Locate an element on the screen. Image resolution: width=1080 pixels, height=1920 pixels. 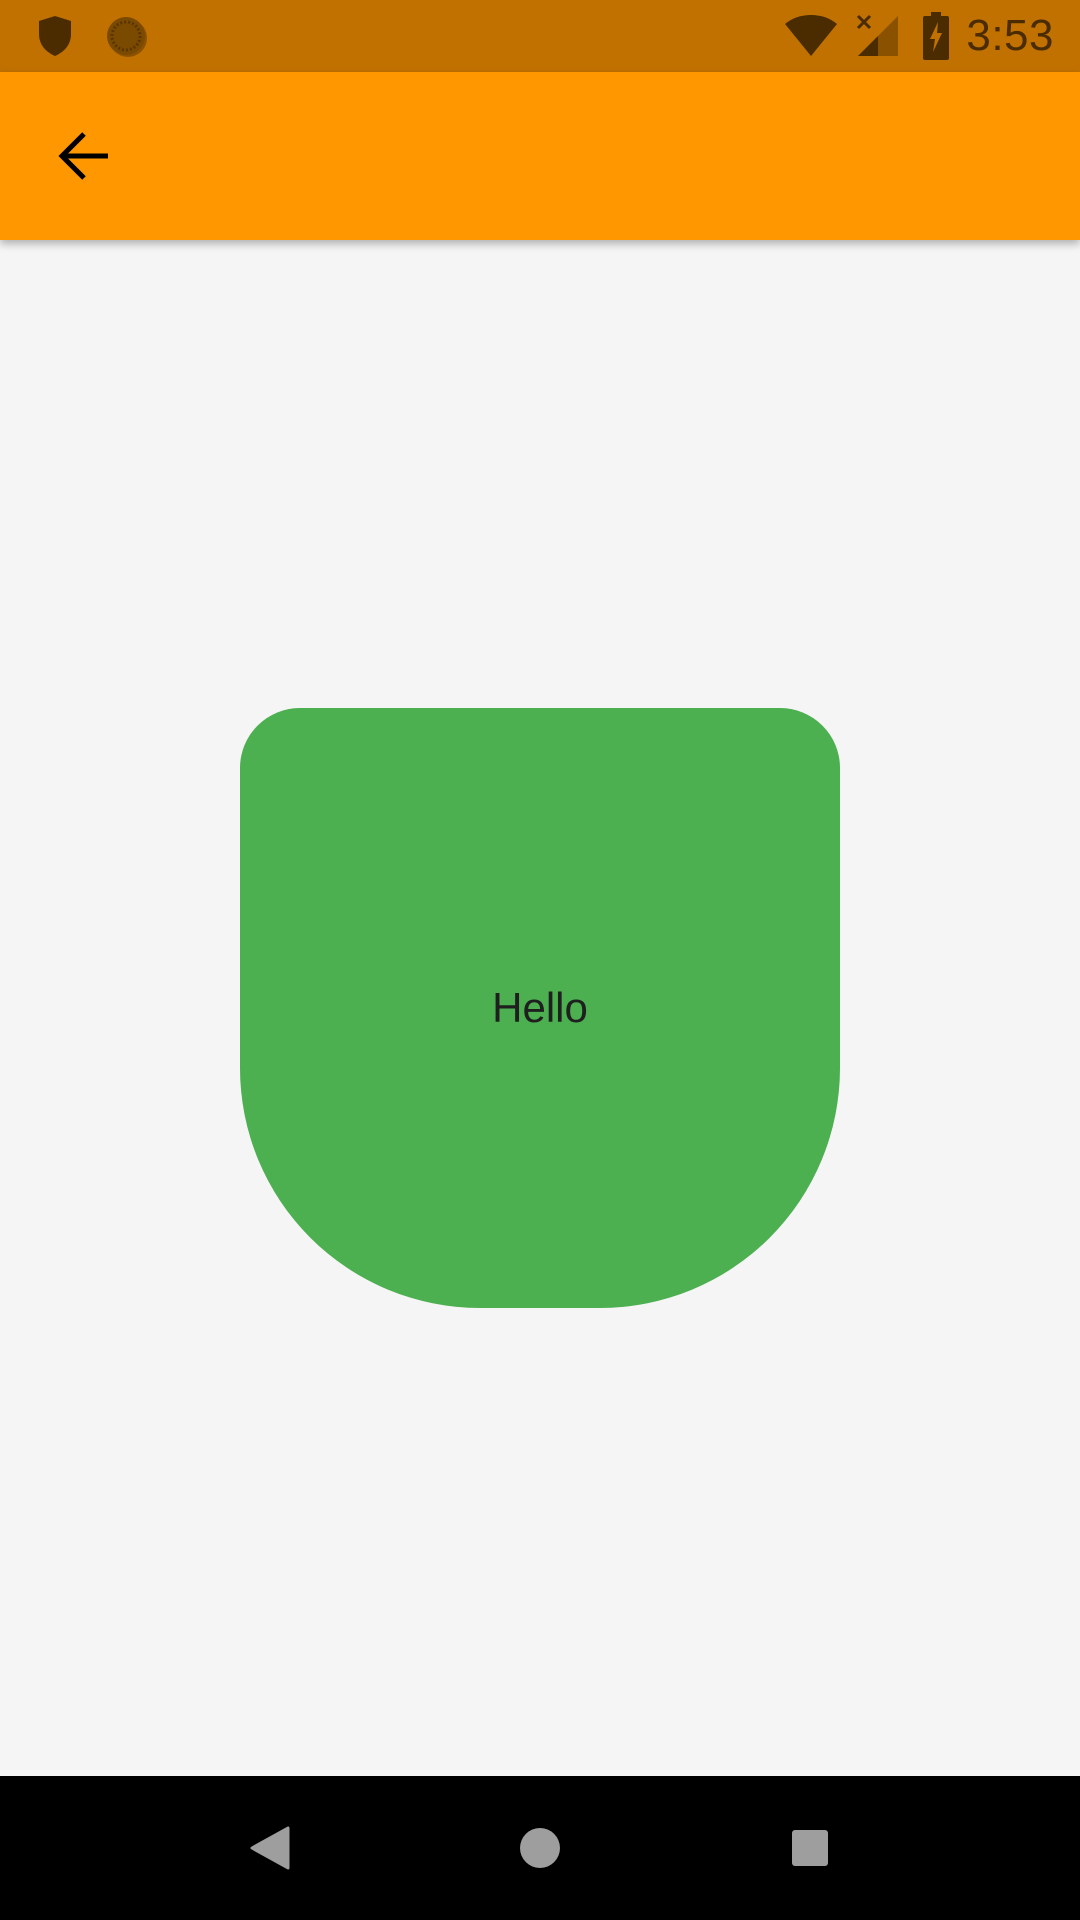
nav-recents-button is located at coordinates (810, 1848).